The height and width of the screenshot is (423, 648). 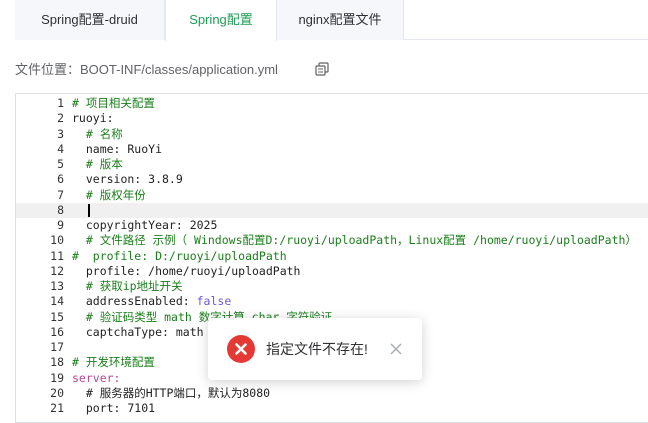 I want to click on code-content: copyrightYear: 2025, so click(x=145, y=225).